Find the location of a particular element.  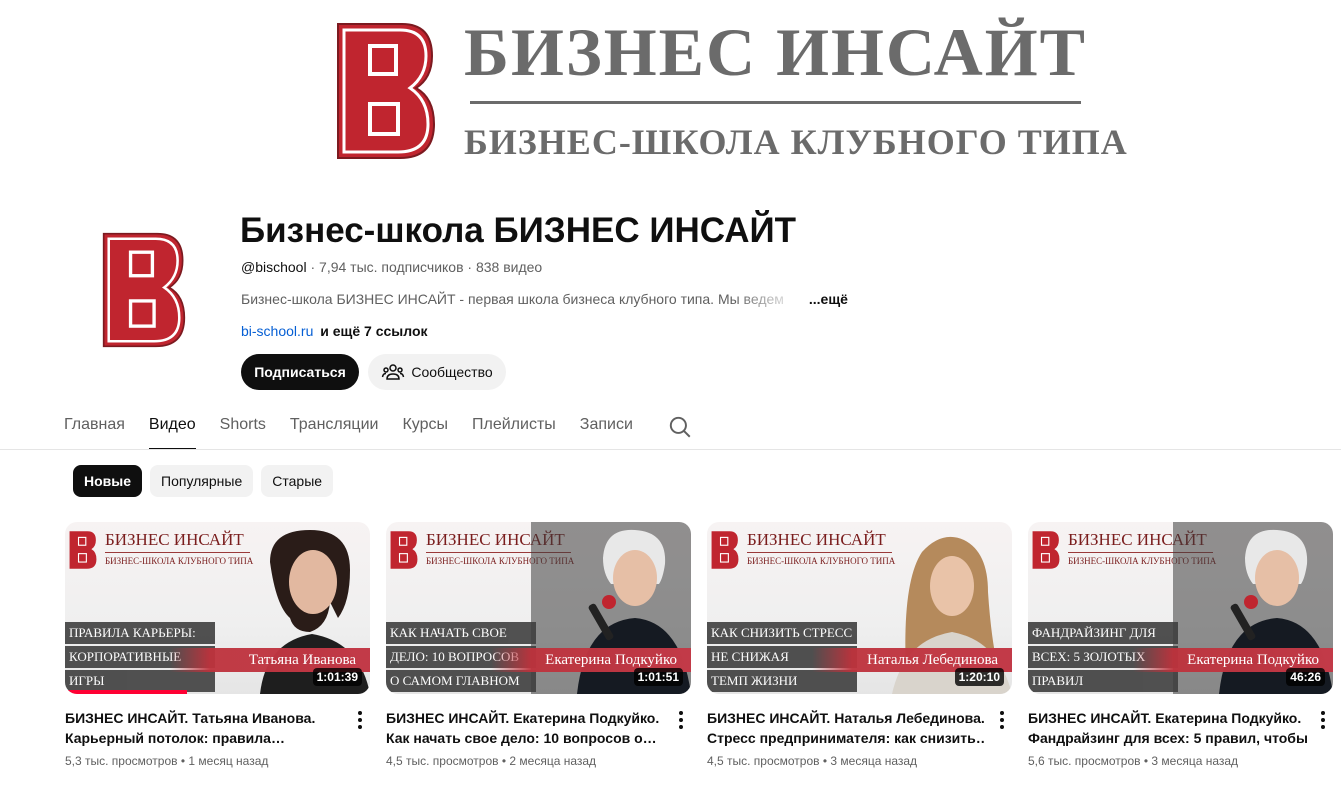

upload-age: 1 месяц назад is located at coordinates (228, 761).